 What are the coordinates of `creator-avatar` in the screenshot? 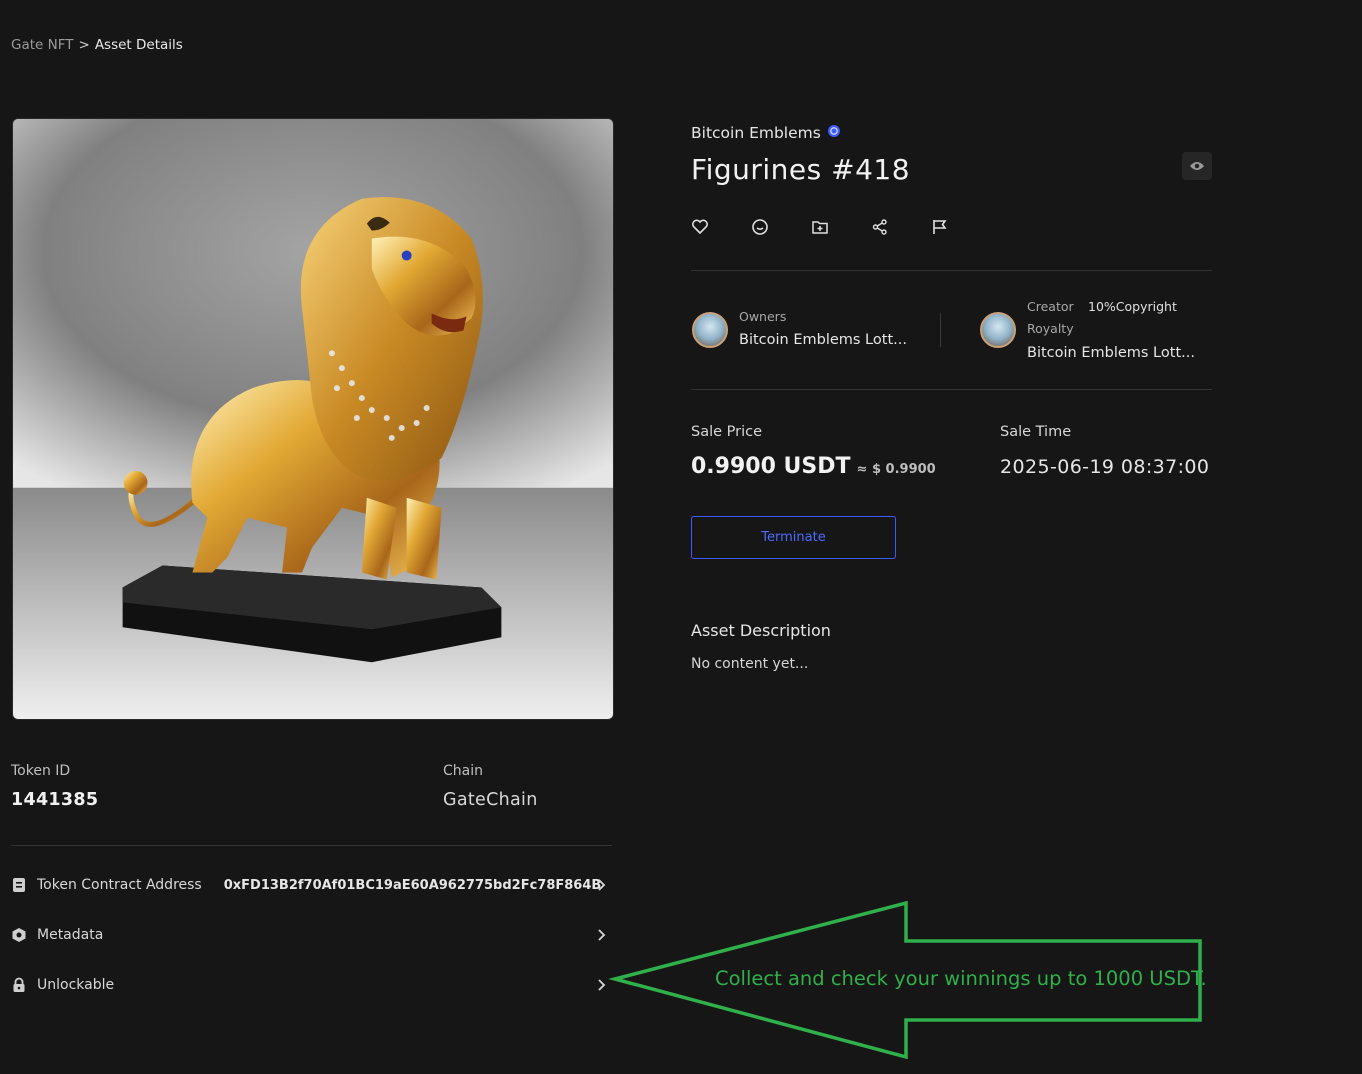 It's located at (998, 330).